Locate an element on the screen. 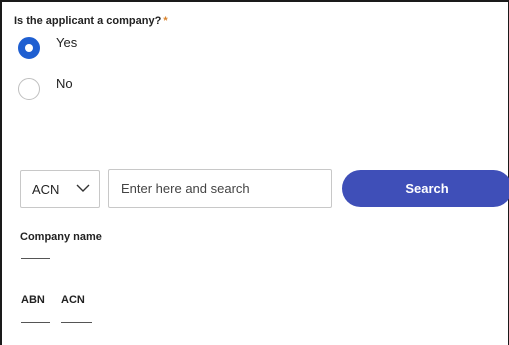 This screenshot has height=345, width=509. option-yes-label: Yes is located at coordinates (67, 42).